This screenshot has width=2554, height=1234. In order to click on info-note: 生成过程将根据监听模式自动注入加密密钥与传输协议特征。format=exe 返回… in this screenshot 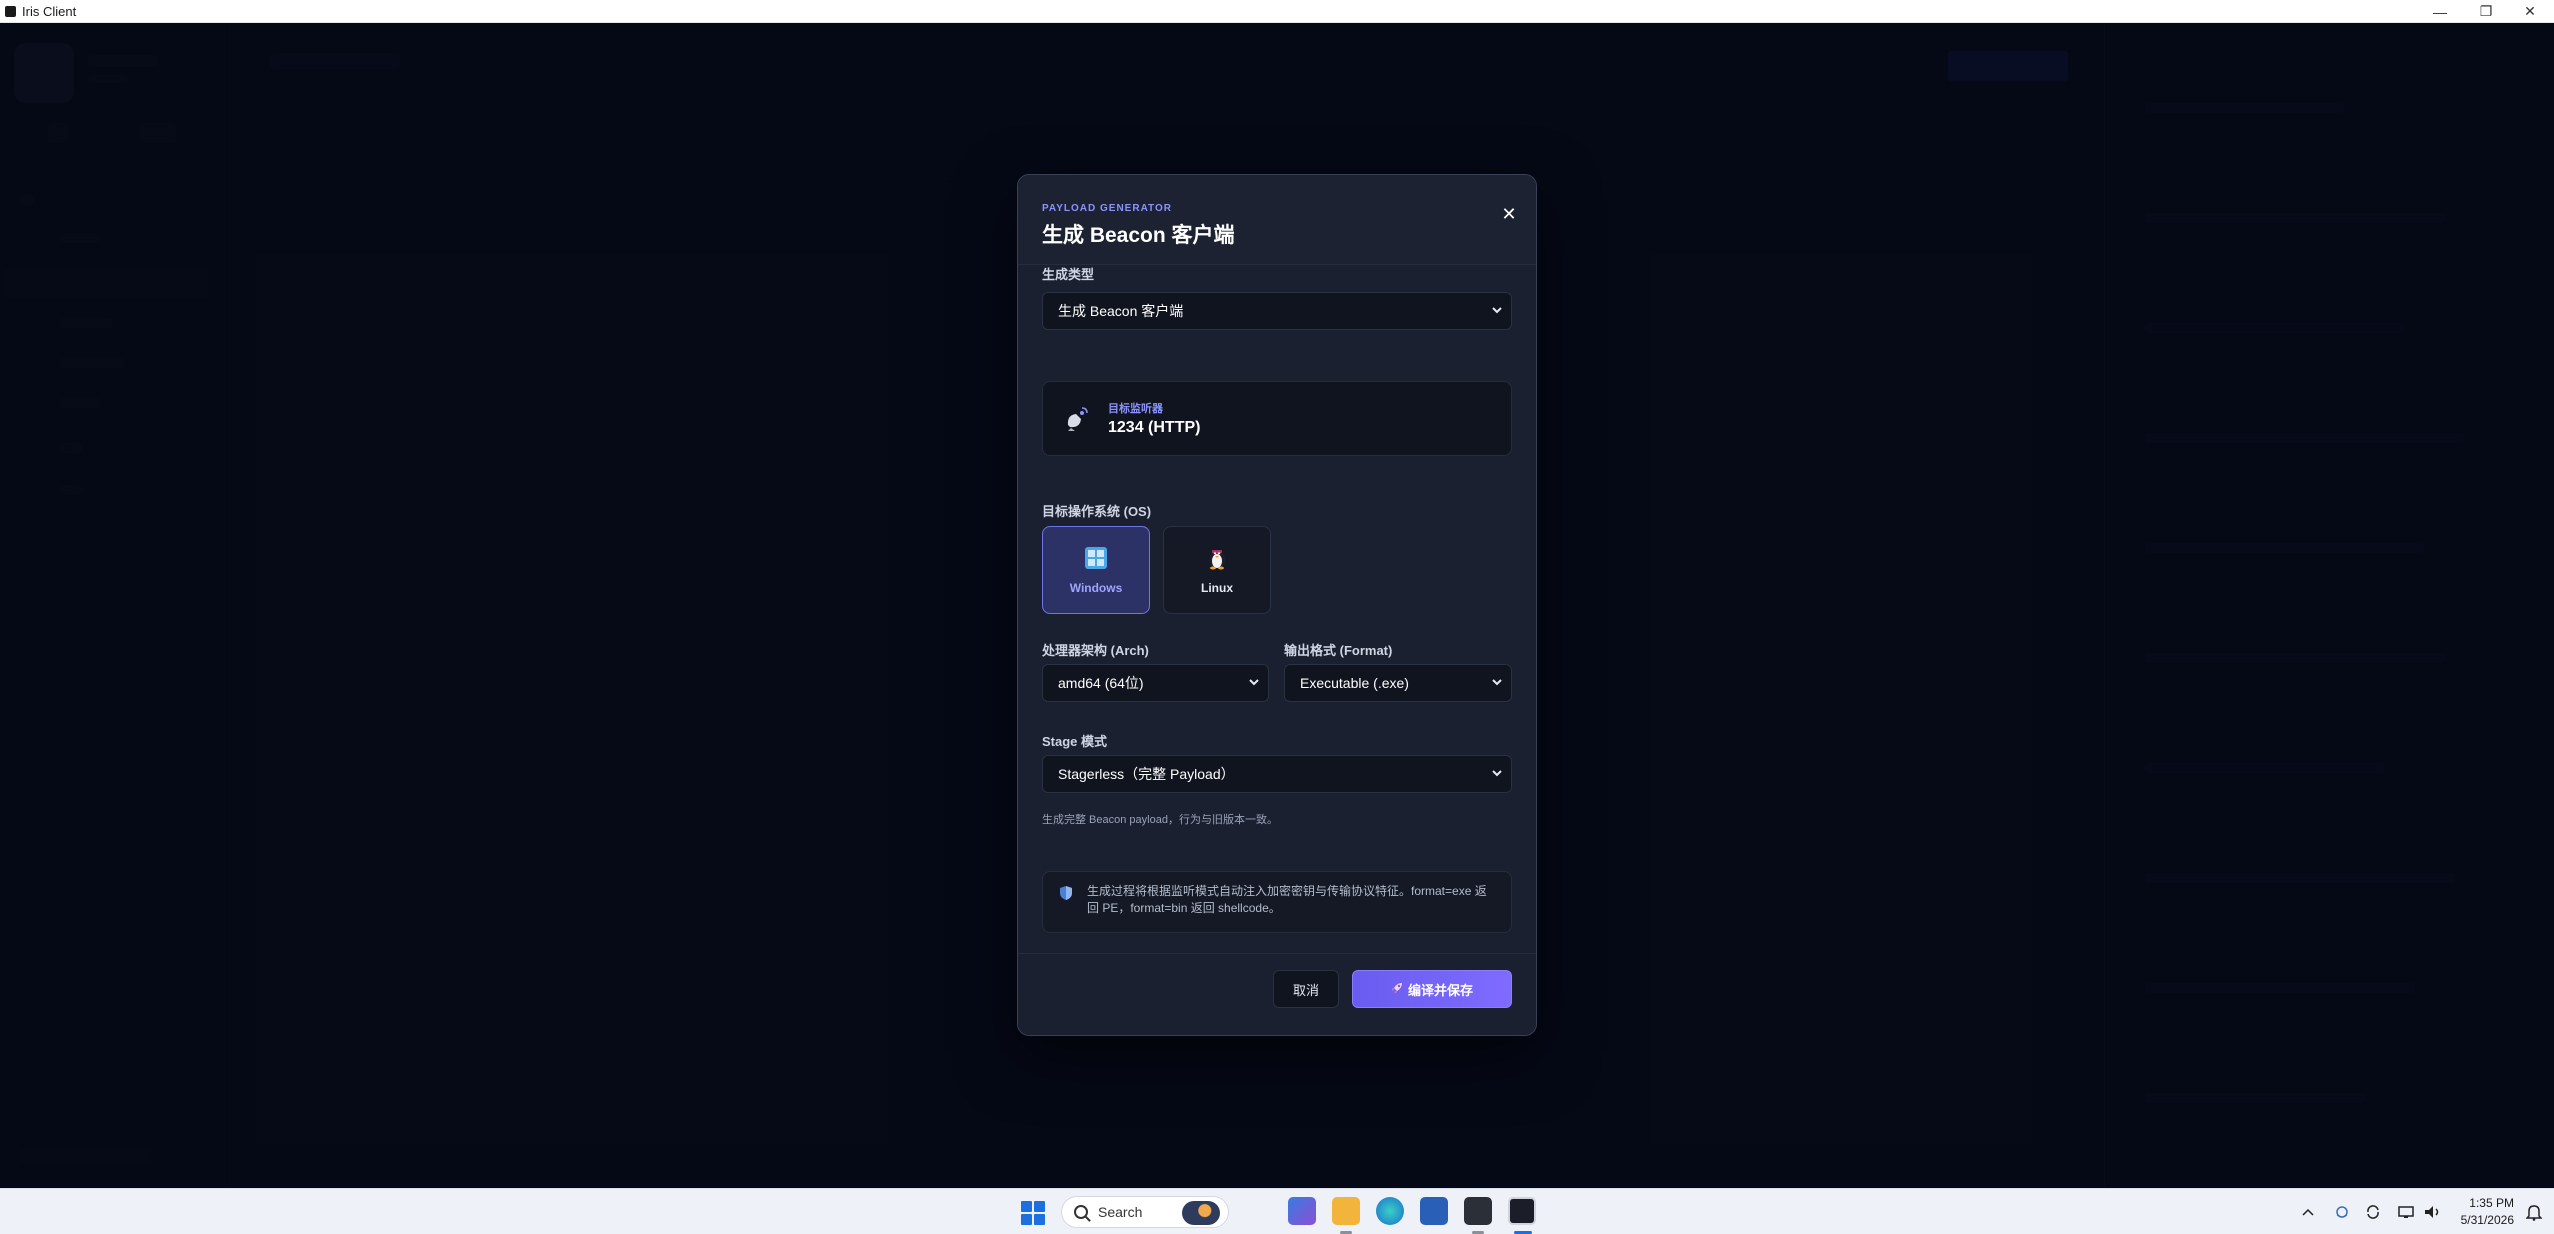, I will do `click(1277, 902)`.